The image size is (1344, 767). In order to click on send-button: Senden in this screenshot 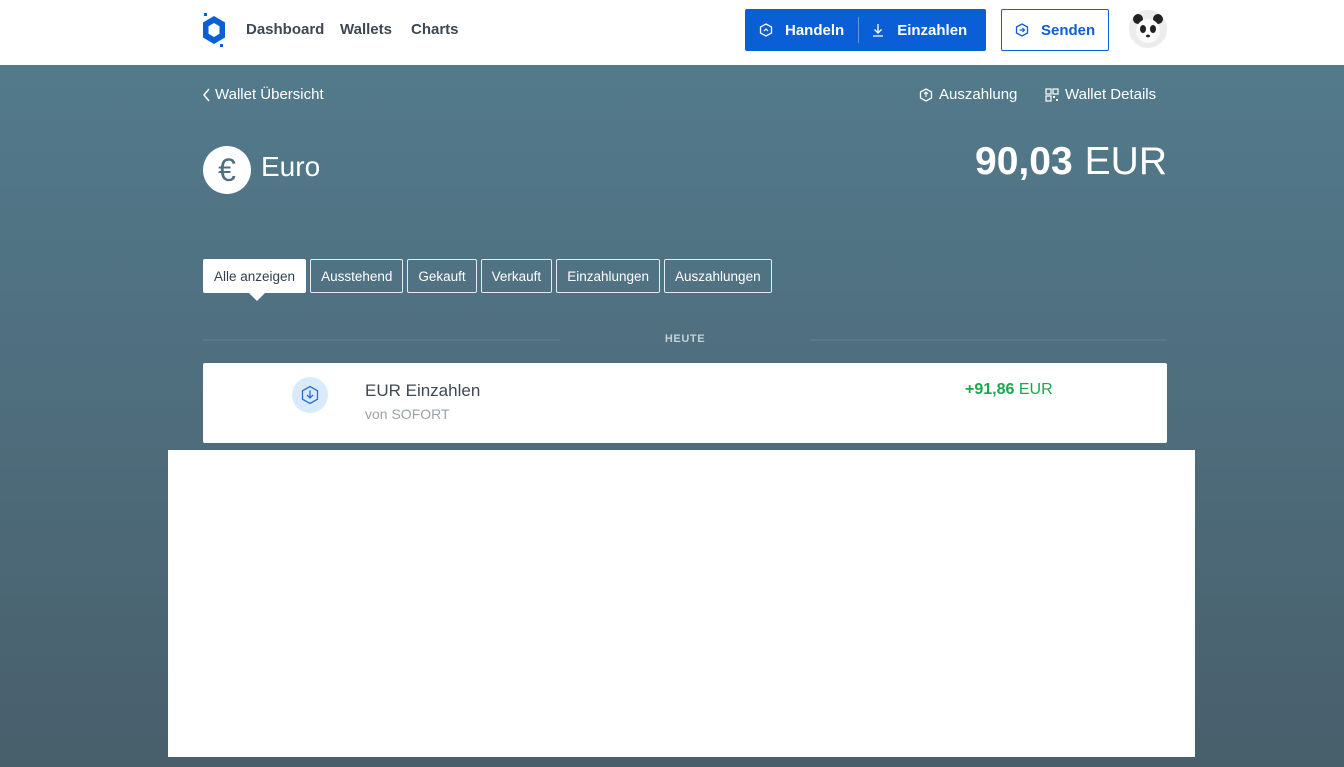, I will do `click(1055, 30)`.